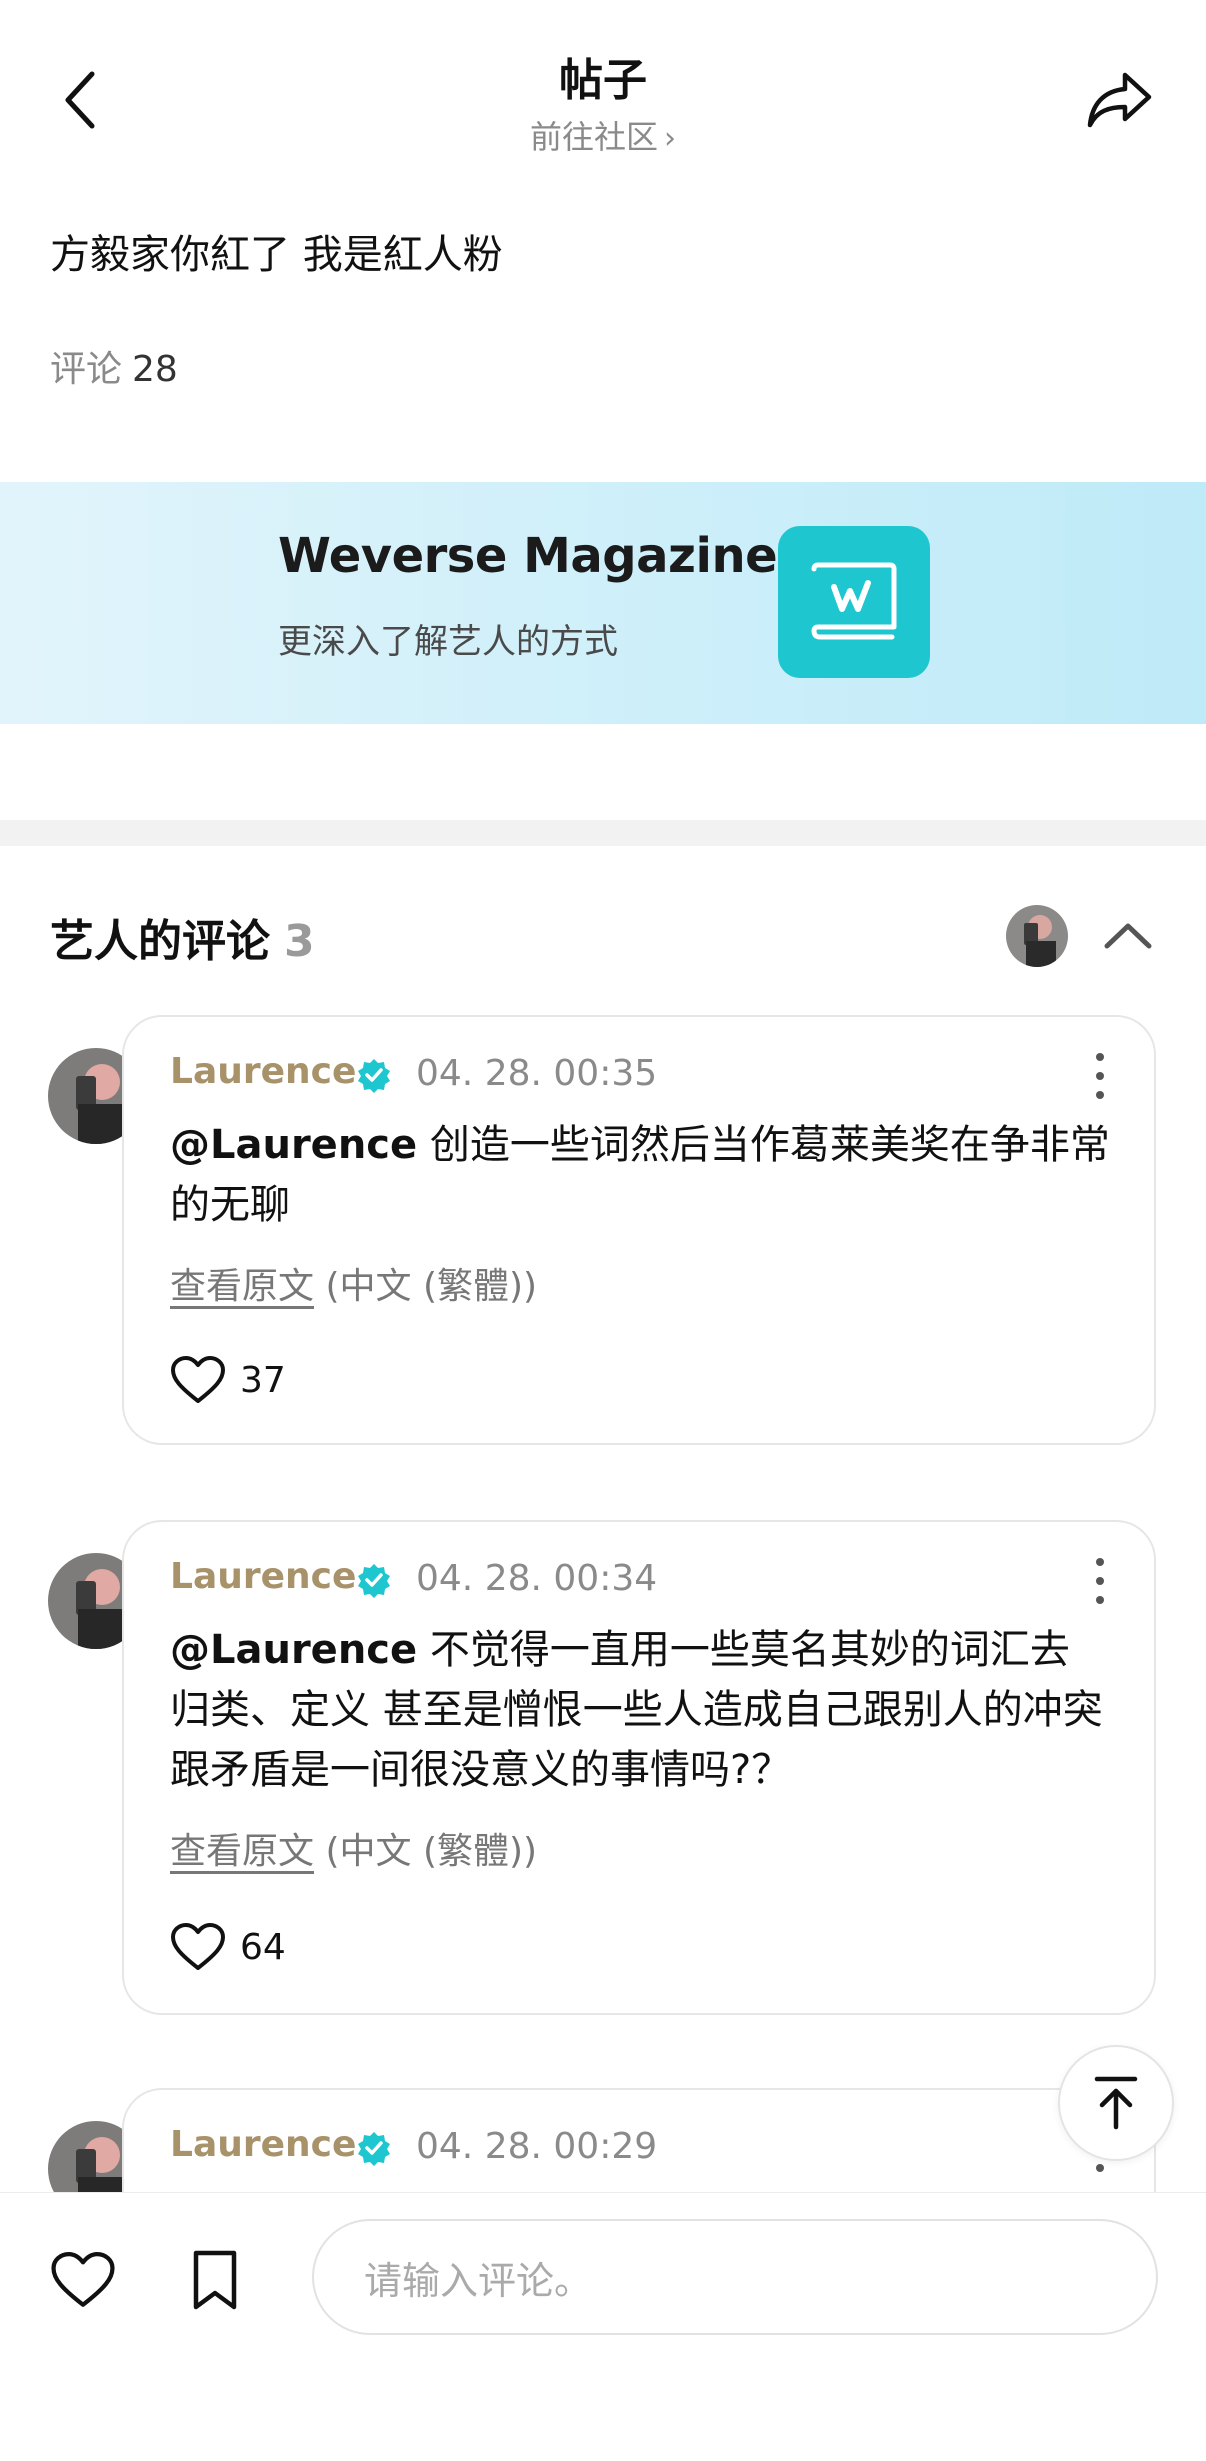  I want to click on like-count: 64, so click(263, 1947).